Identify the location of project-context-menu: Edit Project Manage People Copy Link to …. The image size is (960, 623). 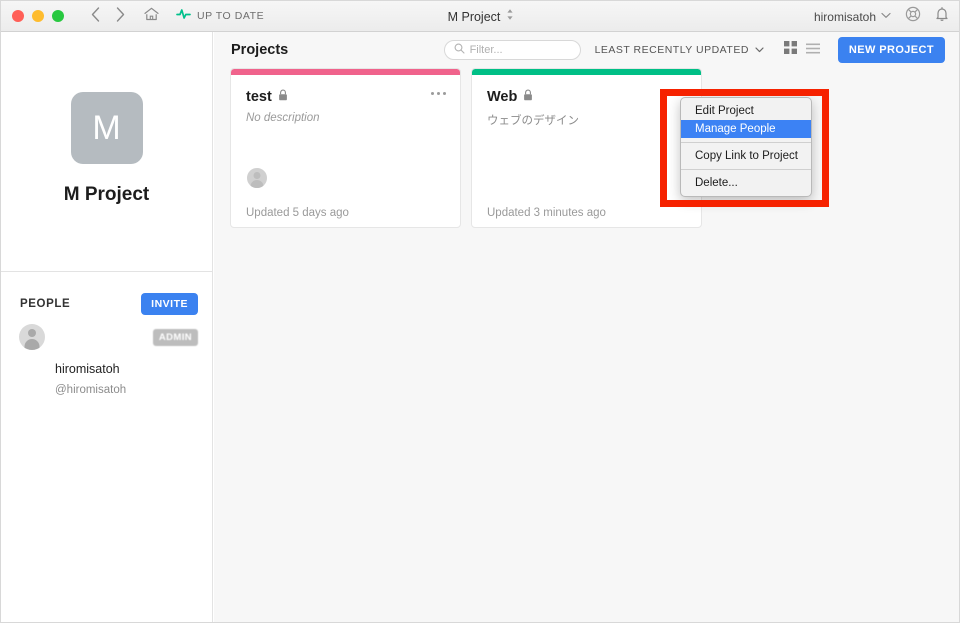
(746, 147).